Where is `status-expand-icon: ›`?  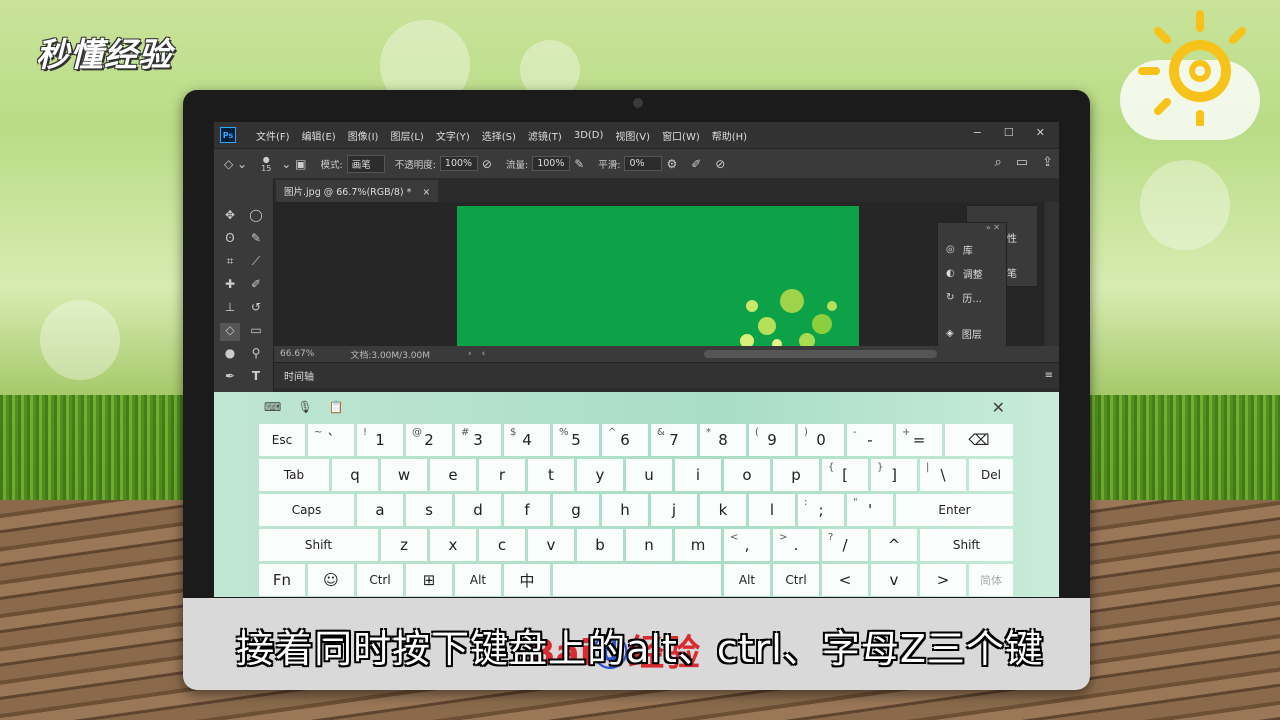
status-expand-icon: › is located at coordinates (470, 354).